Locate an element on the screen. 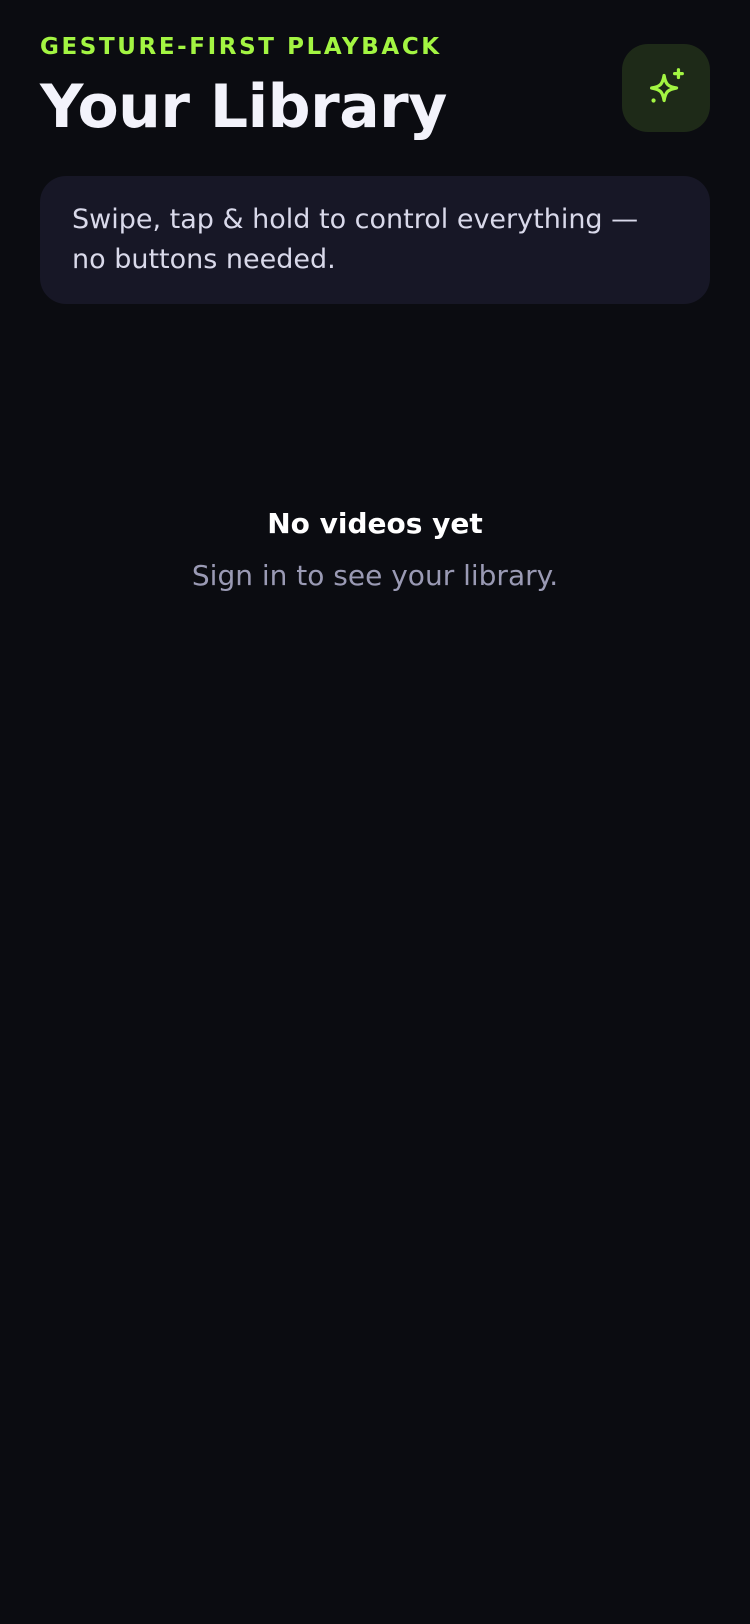 The width and height of the screenshot is (750, 1624). sparkles-icon is located at coordinates (666, 88).